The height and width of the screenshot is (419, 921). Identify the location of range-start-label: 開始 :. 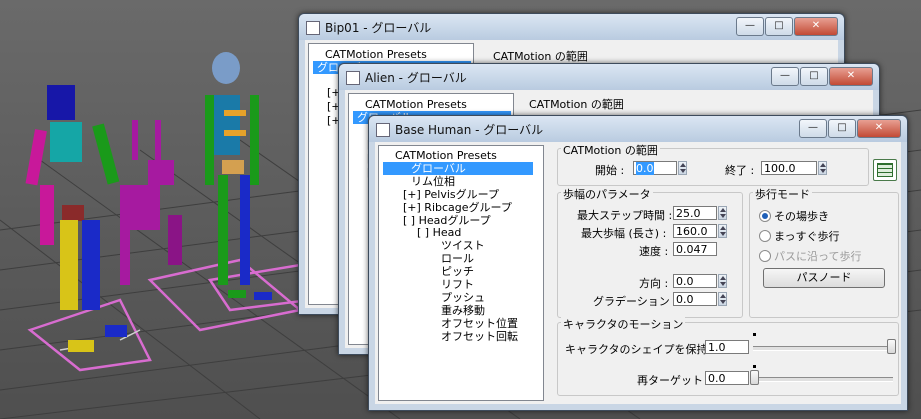
(610, 170).